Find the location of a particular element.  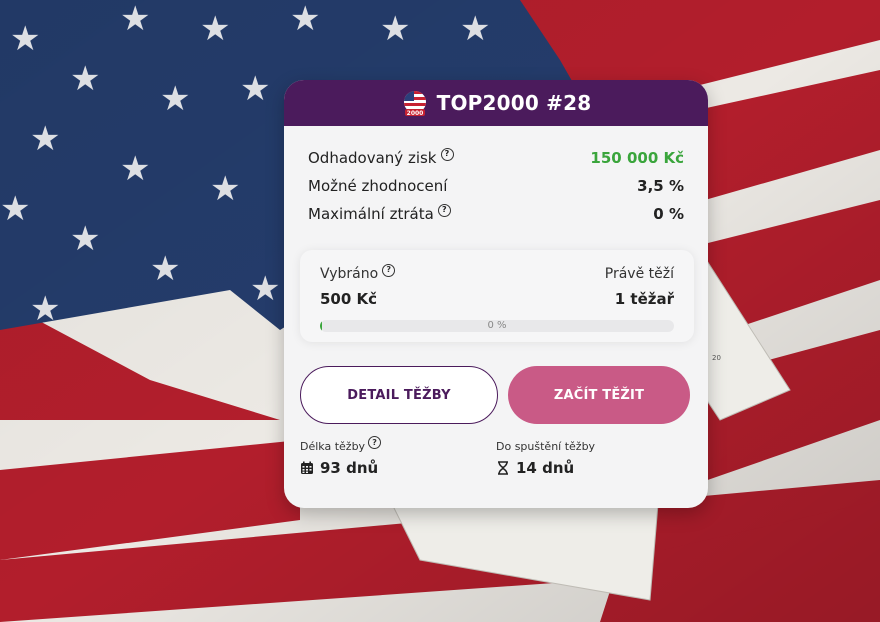

card-header: 2000 TOP2000 #28 is located at coordinates (496, 103).